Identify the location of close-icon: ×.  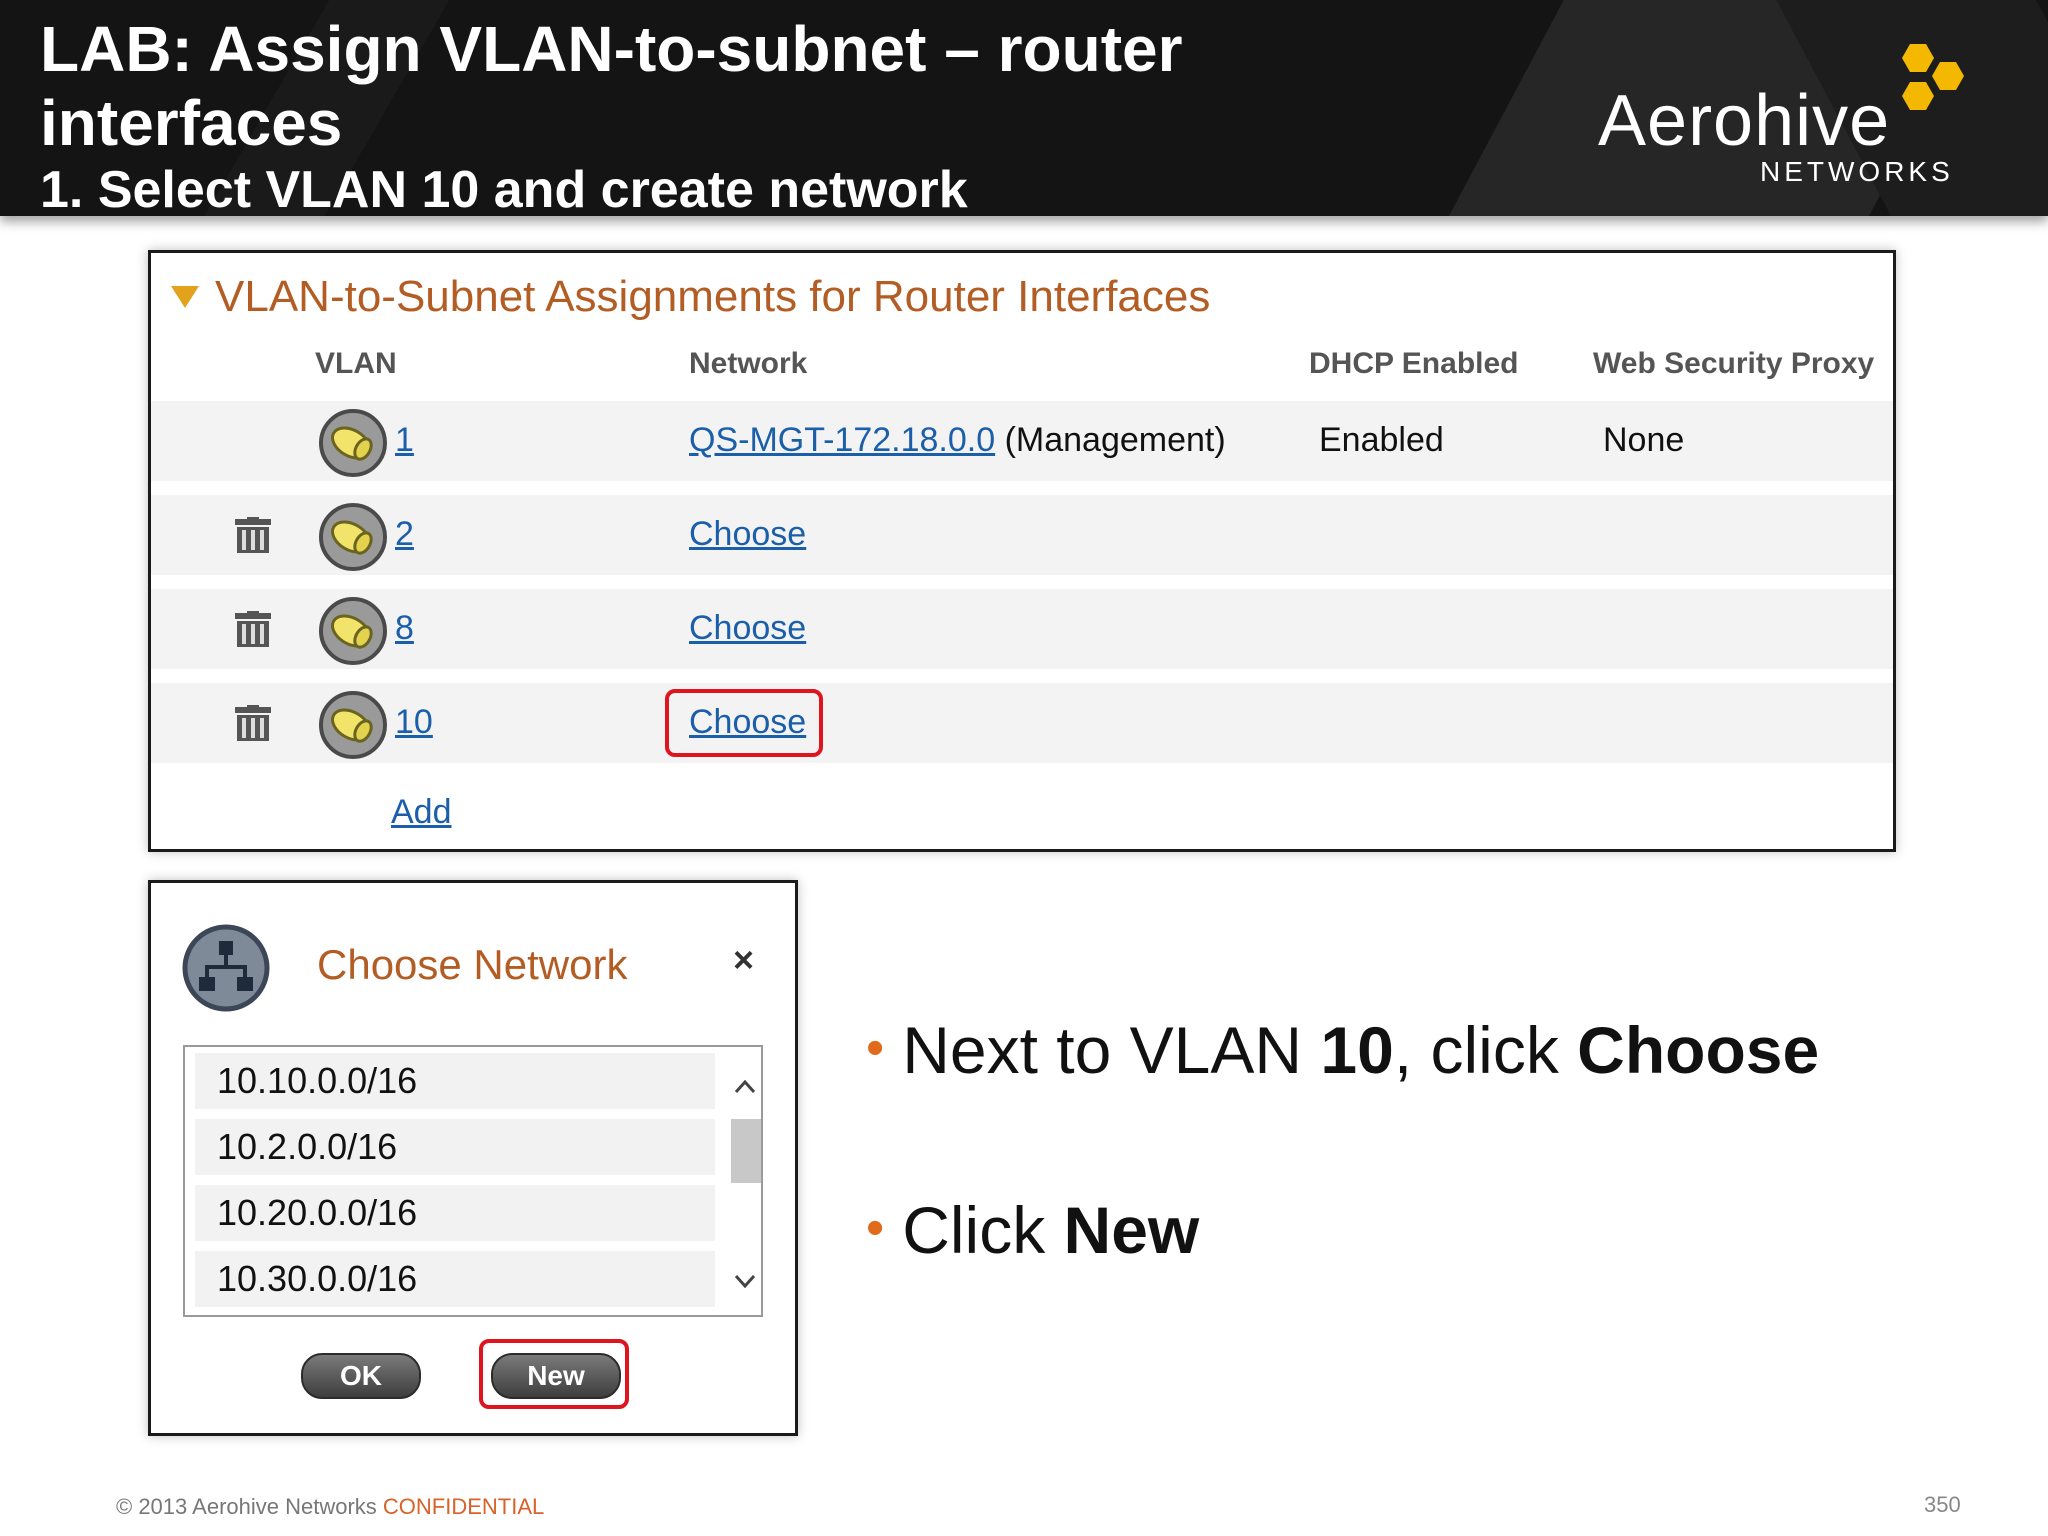
(743, 960).